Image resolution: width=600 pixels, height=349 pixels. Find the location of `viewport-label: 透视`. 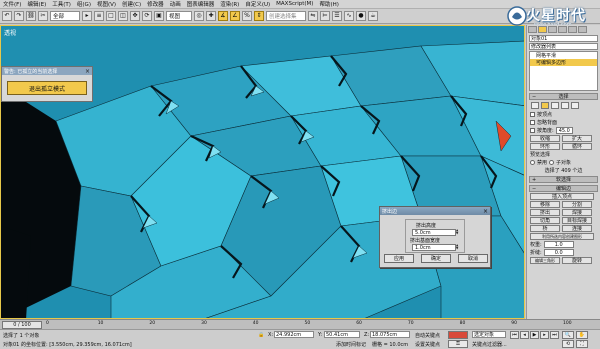

viewport-label: 透视 is located at coordinates (10, 32).